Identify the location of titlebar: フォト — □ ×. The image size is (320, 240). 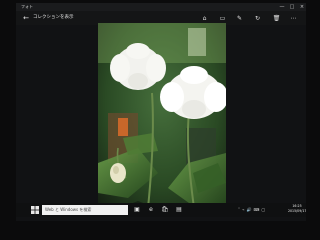
(161, 7).